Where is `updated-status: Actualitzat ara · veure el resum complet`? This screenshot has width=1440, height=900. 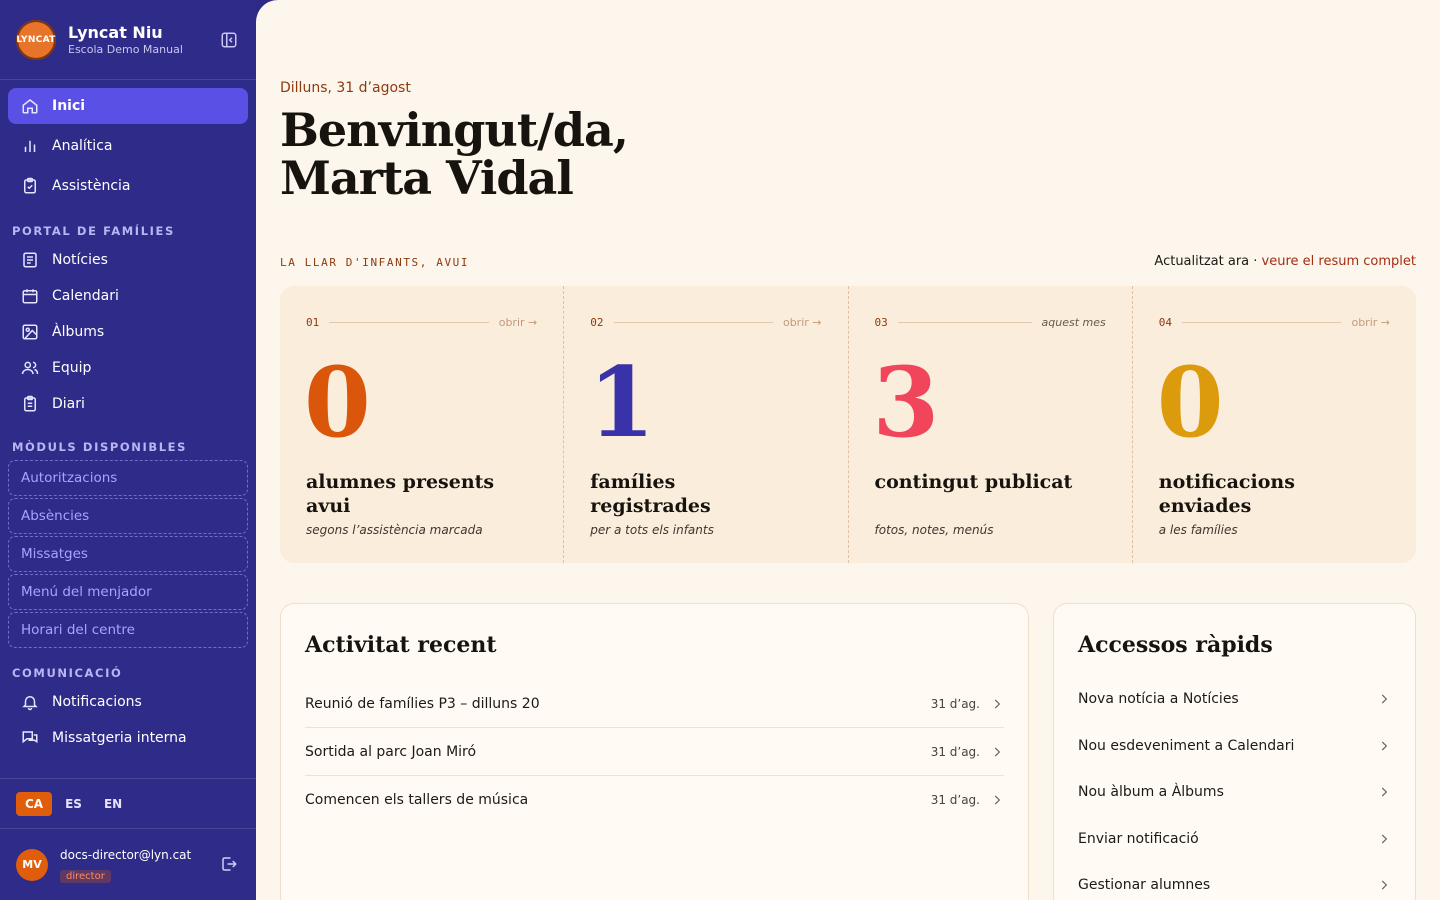
updated-status: Actualitzat ara · veure el resum complet is located at coordinates (1285, 261).